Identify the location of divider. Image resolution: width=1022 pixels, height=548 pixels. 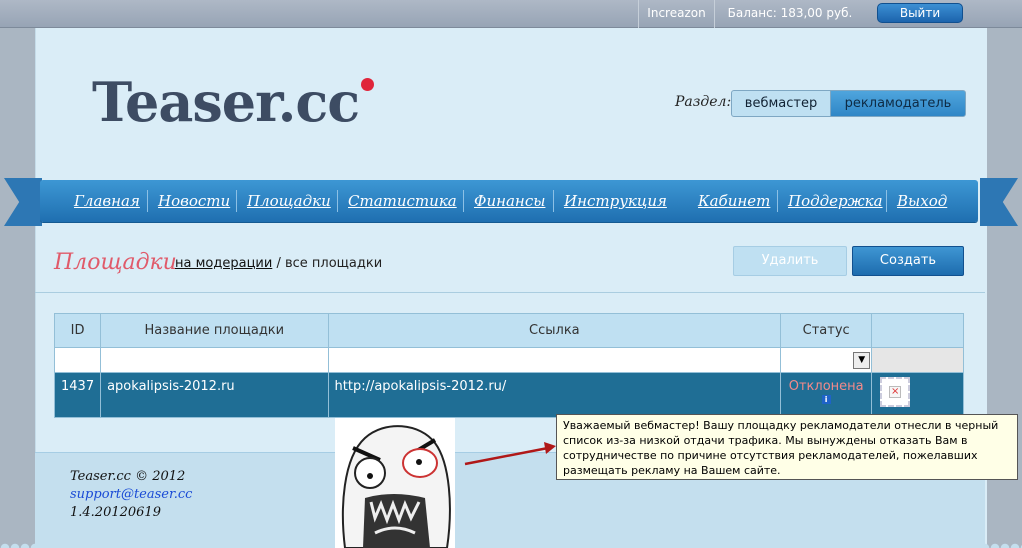
(510, 292).